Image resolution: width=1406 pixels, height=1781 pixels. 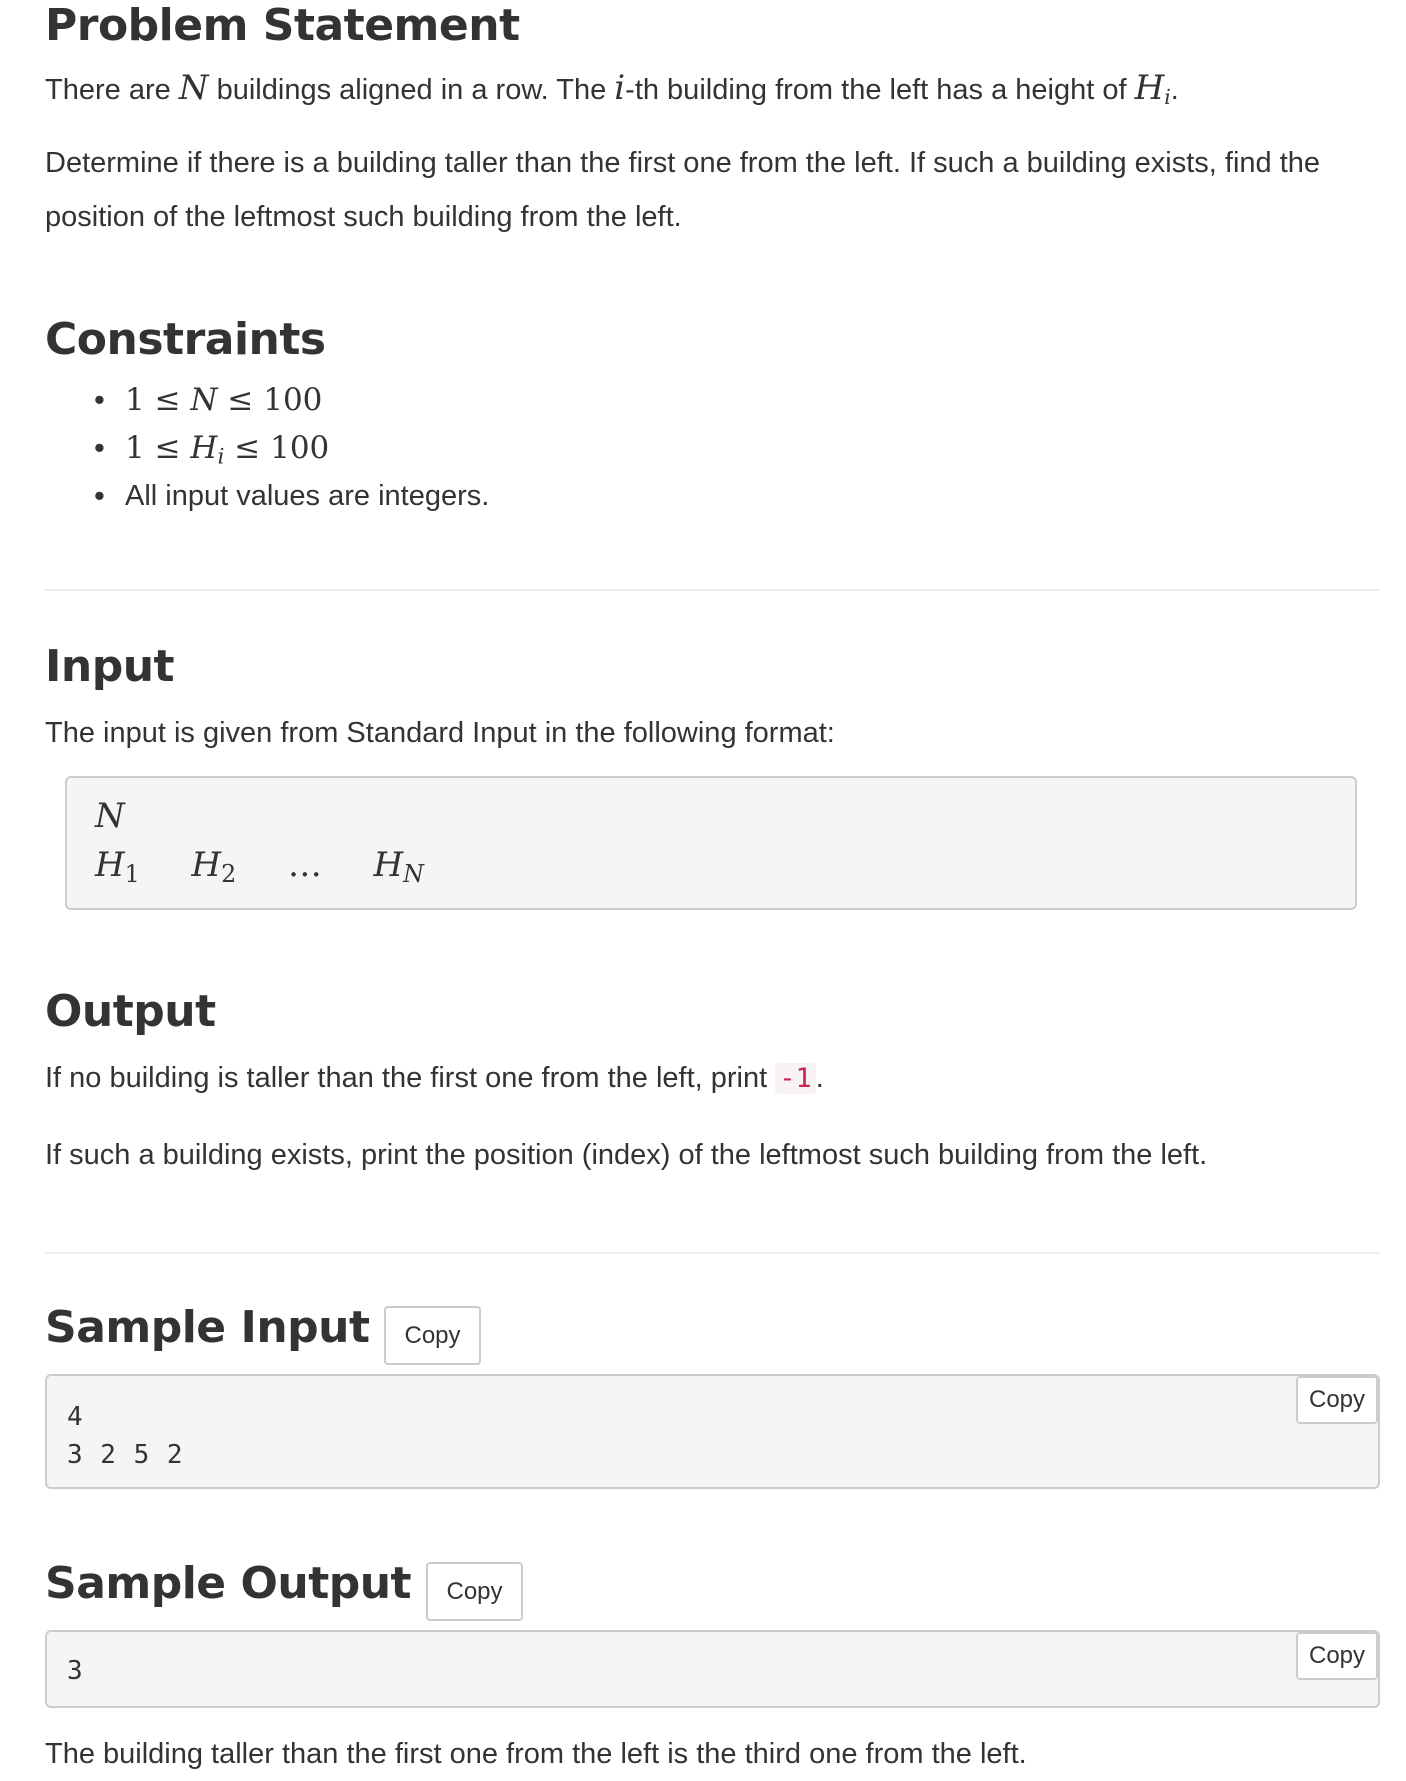 What do you see at coordinates (75, 1671) in the screenshot?
I see `sample-output-line: 3` at bounding box center [75, 1671].